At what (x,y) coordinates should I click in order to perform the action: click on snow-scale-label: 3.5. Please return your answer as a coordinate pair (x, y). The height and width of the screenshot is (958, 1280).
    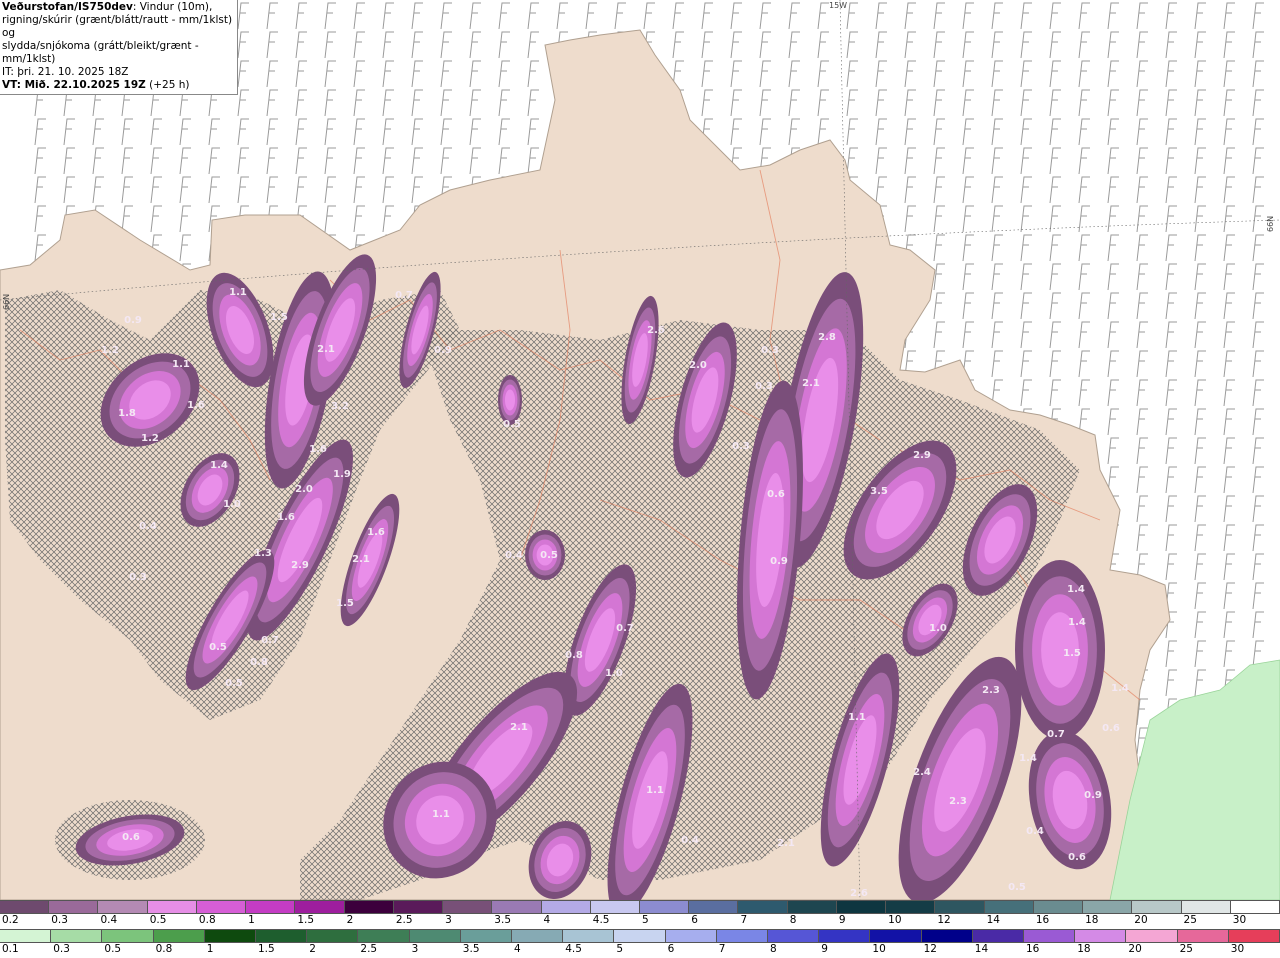
    Looking at the image, I should click on (502, 920).